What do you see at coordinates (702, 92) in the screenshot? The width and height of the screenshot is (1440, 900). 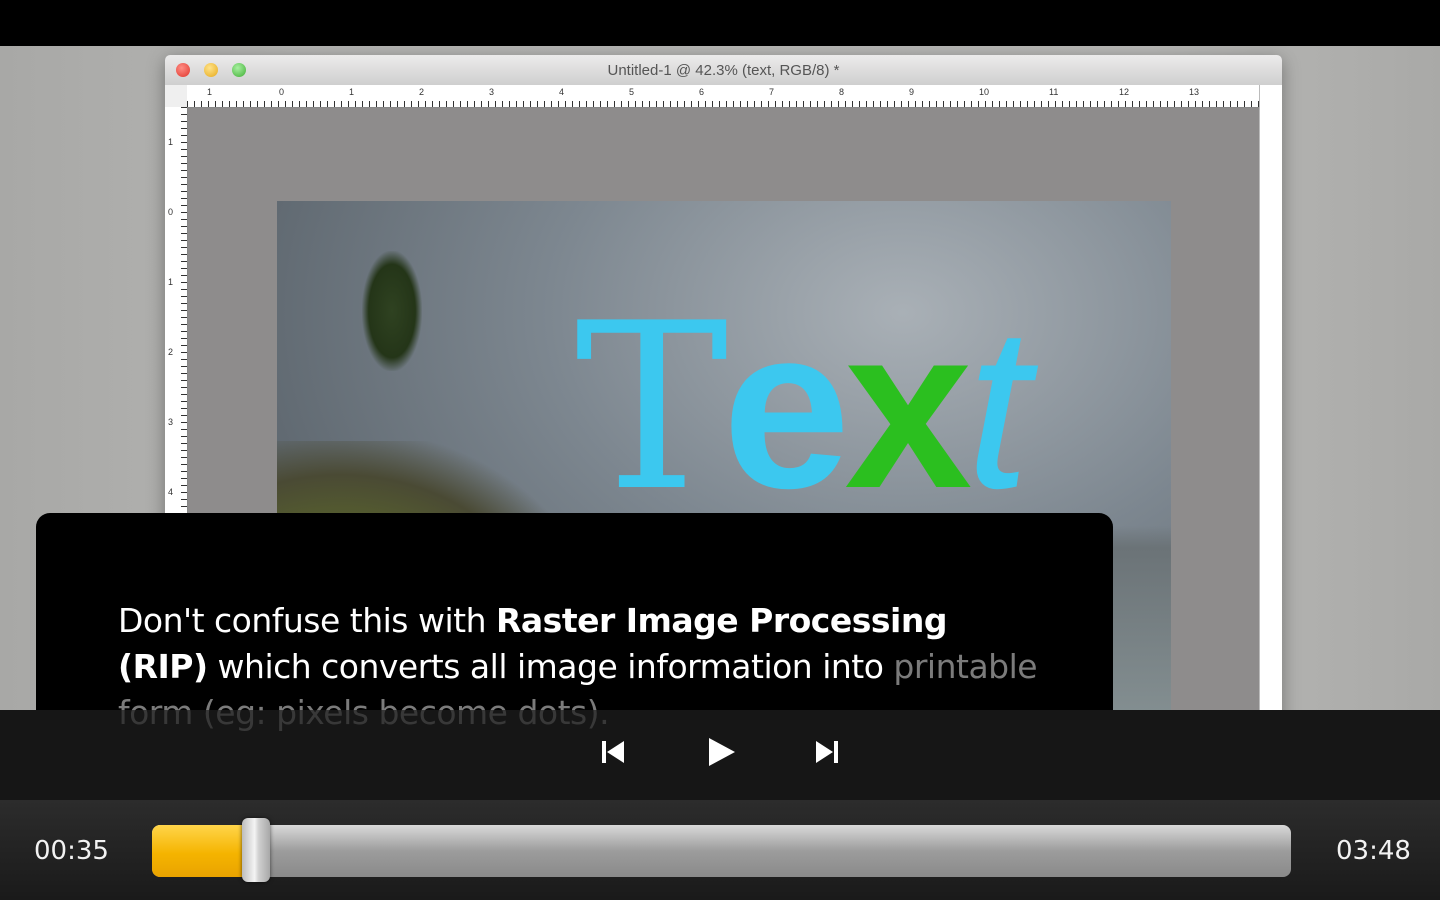 I see `ruler-top-number: 6` at bounding box center [702, 92].